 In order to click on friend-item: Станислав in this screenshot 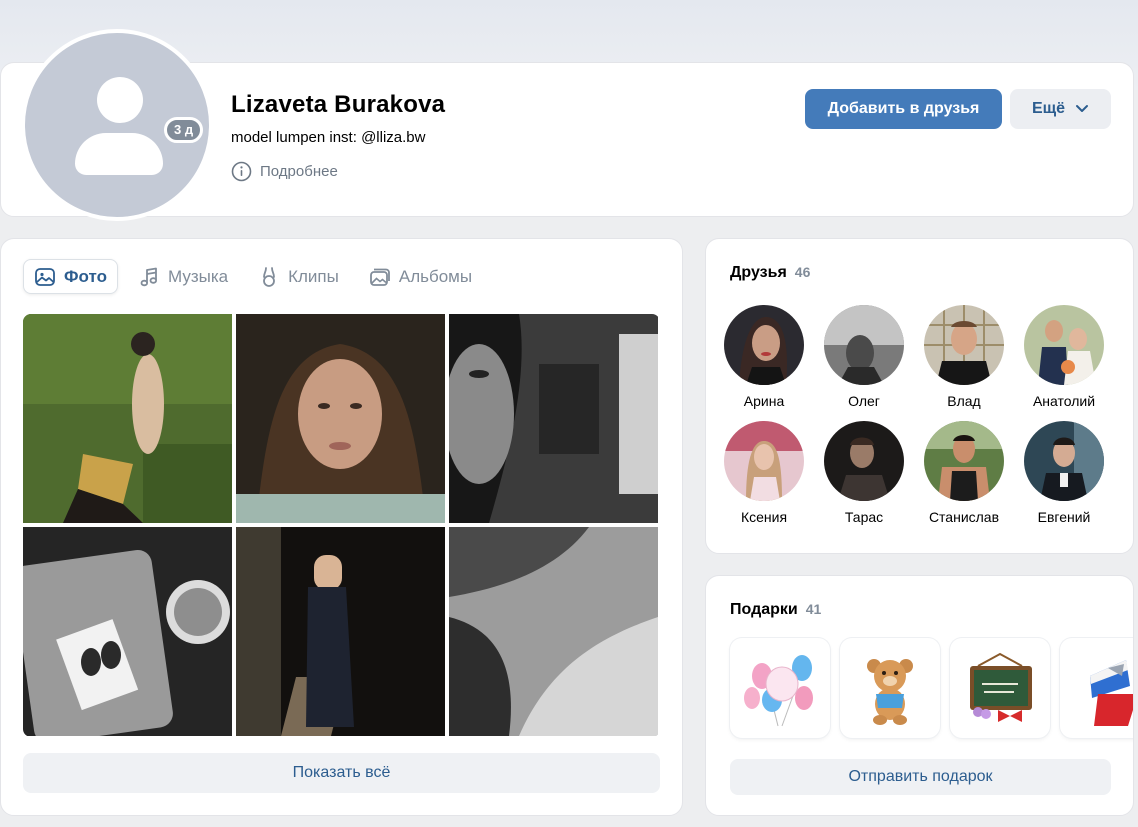, I will do `click(964, 473)`.